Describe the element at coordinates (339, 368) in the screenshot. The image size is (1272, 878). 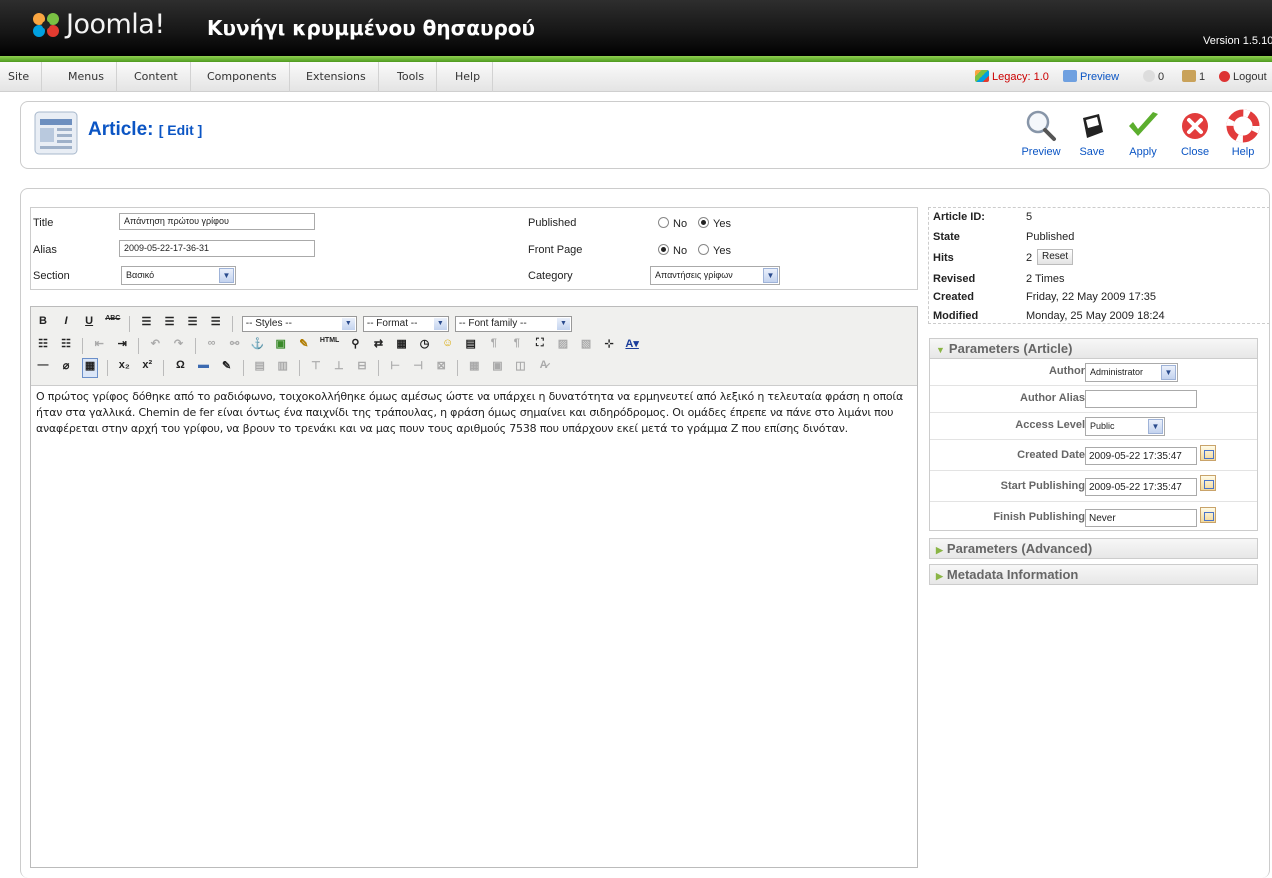
I see `row-after-icon: ⊥` at that location.